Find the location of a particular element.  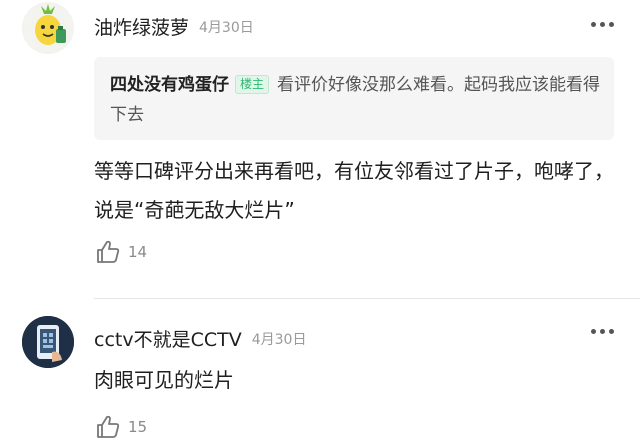

like-count: 15 is located at coordinates (138, 427).